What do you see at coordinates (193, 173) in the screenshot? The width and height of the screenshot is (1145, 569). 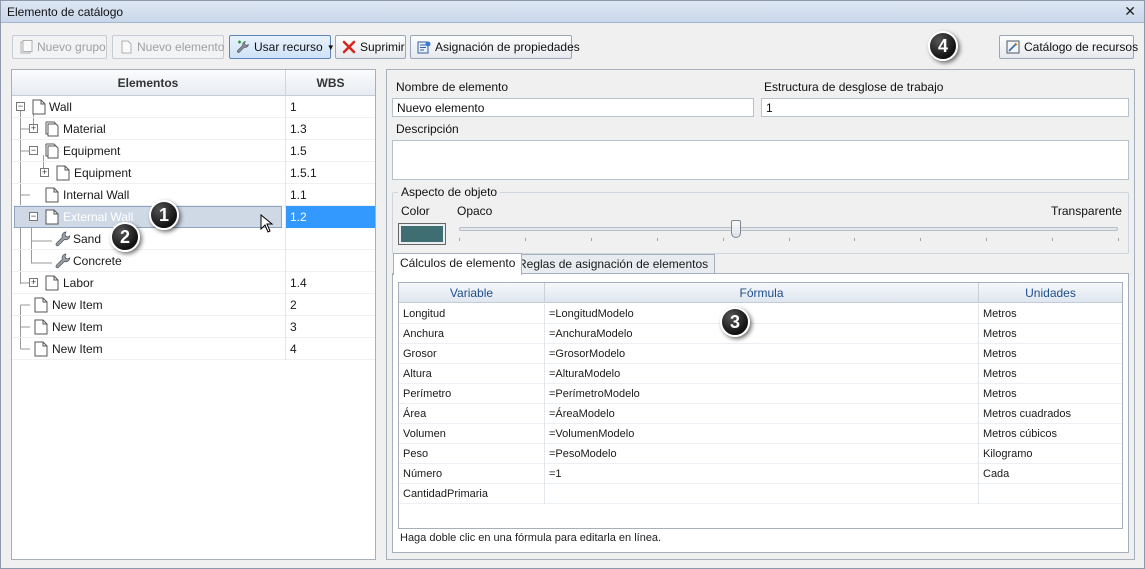 I see `tree-row: + Equipment 1.5.1` at bounding box center [193, 173].